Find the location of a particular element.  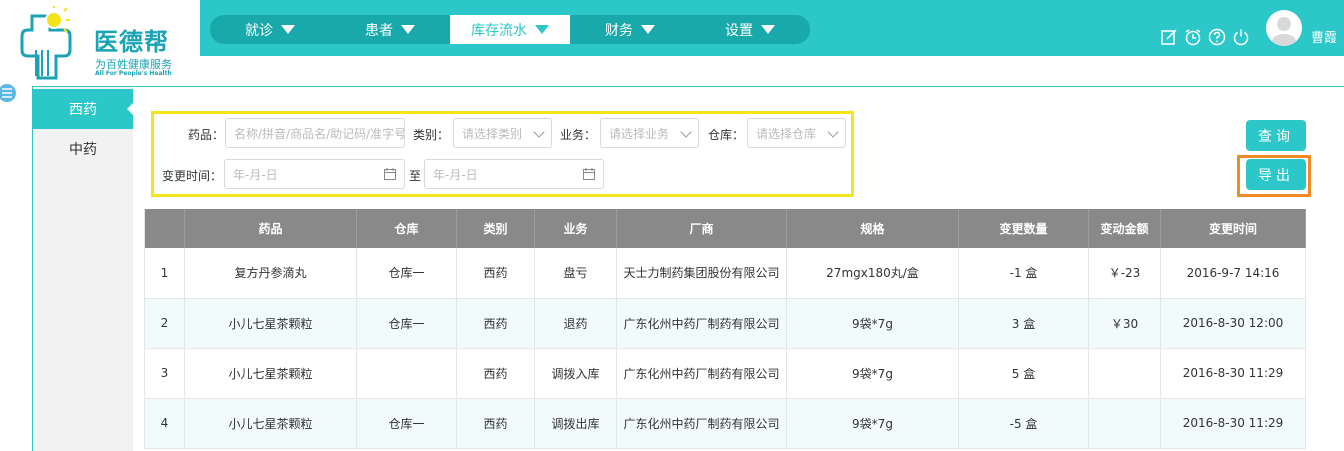

warehouse-select: 请选择仓库 is located at coordinates (796, 133).